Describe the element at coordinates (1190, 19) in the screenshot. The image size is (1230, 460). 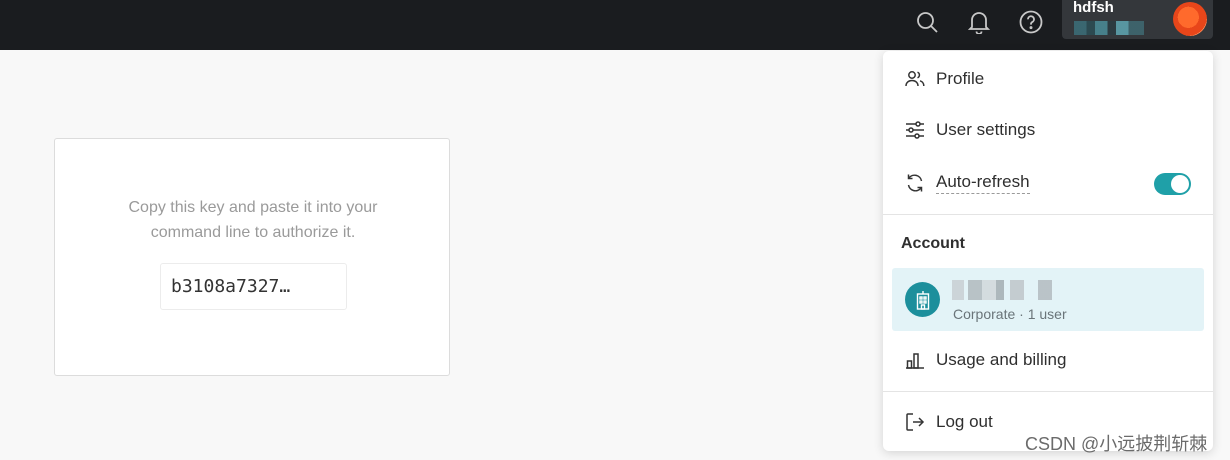
I see `avatar` at that location.